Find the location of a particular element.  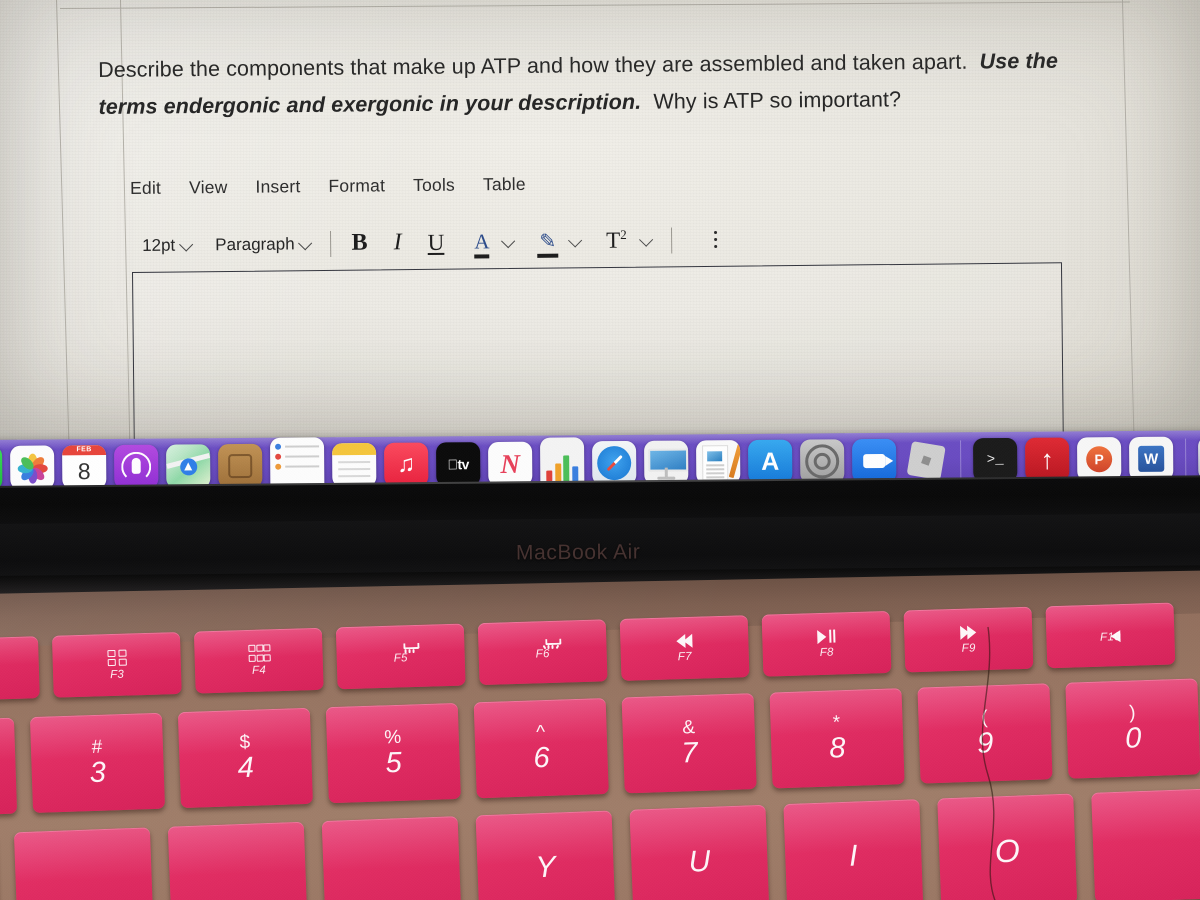

italic-button: I is located at coordinates (397, 242).